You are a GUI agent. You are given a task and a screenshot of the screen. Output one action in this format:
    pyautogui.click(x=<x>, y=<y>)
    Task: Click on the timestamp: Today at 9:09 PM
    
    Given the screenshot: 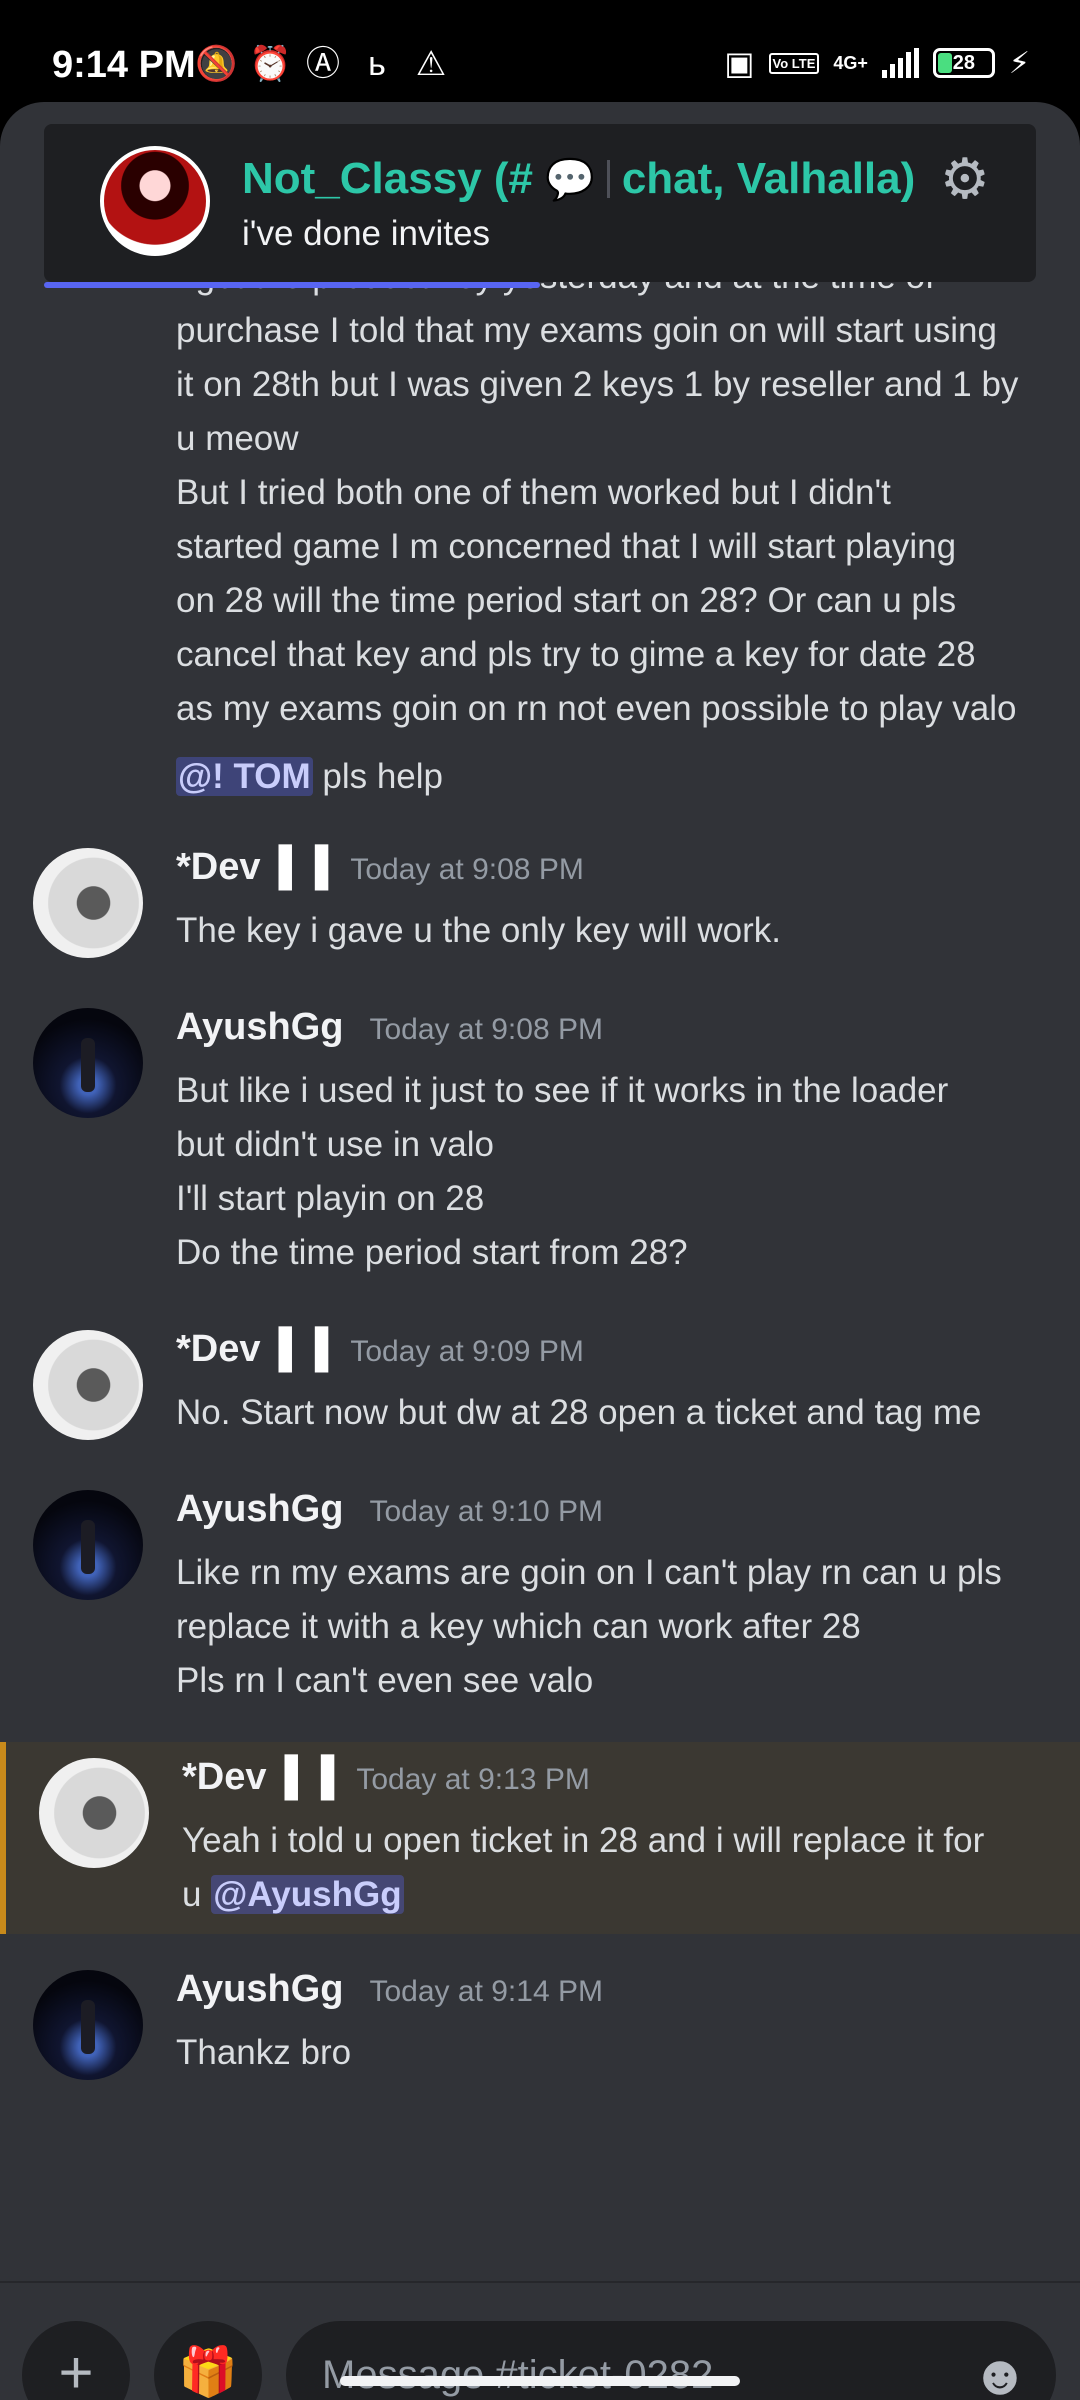 What is the action you would take?
    pyautogui.click(x=467, y=1351)
    